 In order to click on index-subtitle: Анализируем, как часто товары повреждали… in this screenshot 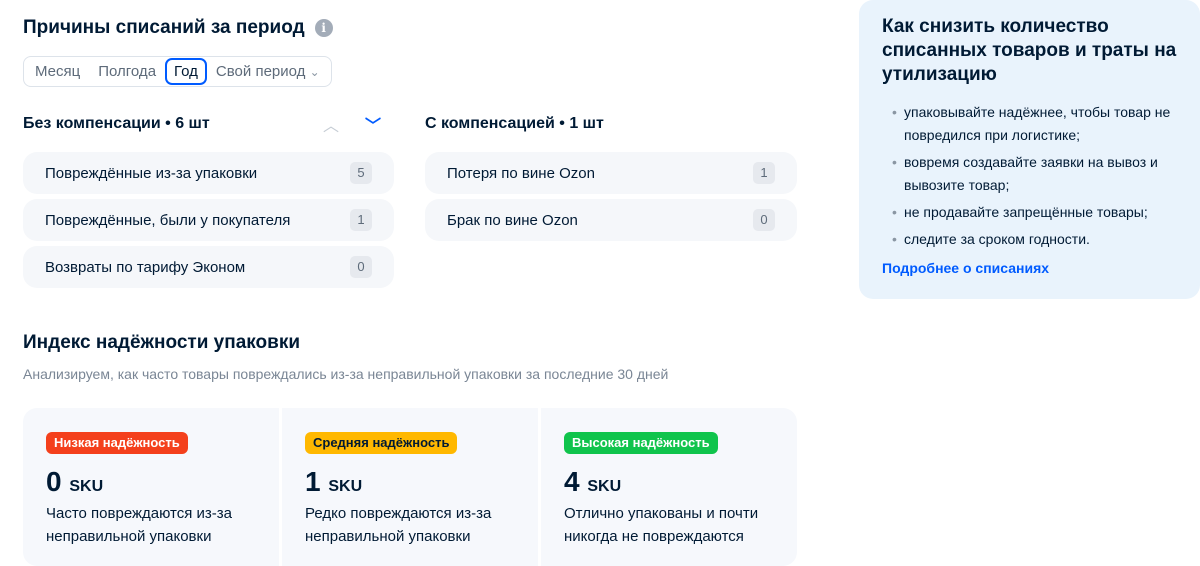, I will do `click(346, 374)`.